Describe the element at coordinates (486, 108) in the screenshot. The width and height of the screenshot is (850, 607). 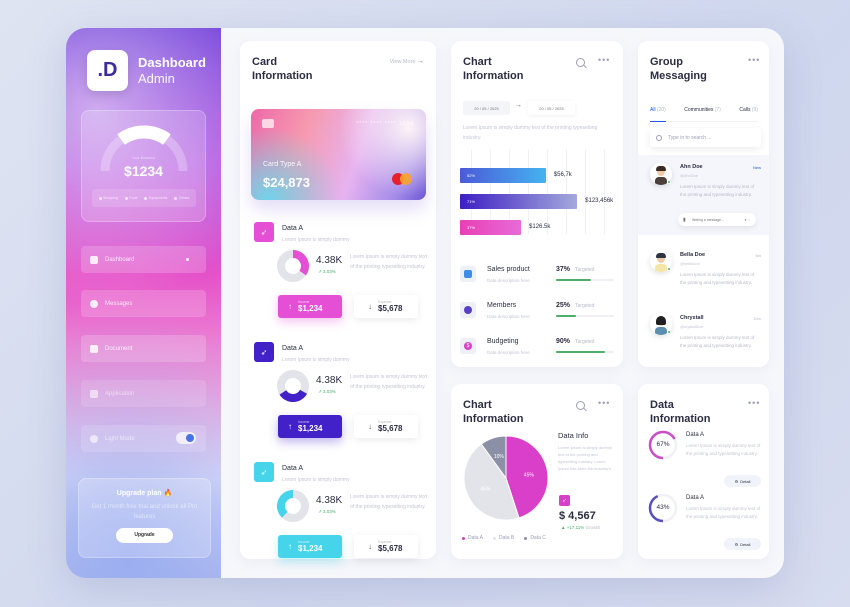
I see `date-from: 20 / 05 / 2025` at that location.